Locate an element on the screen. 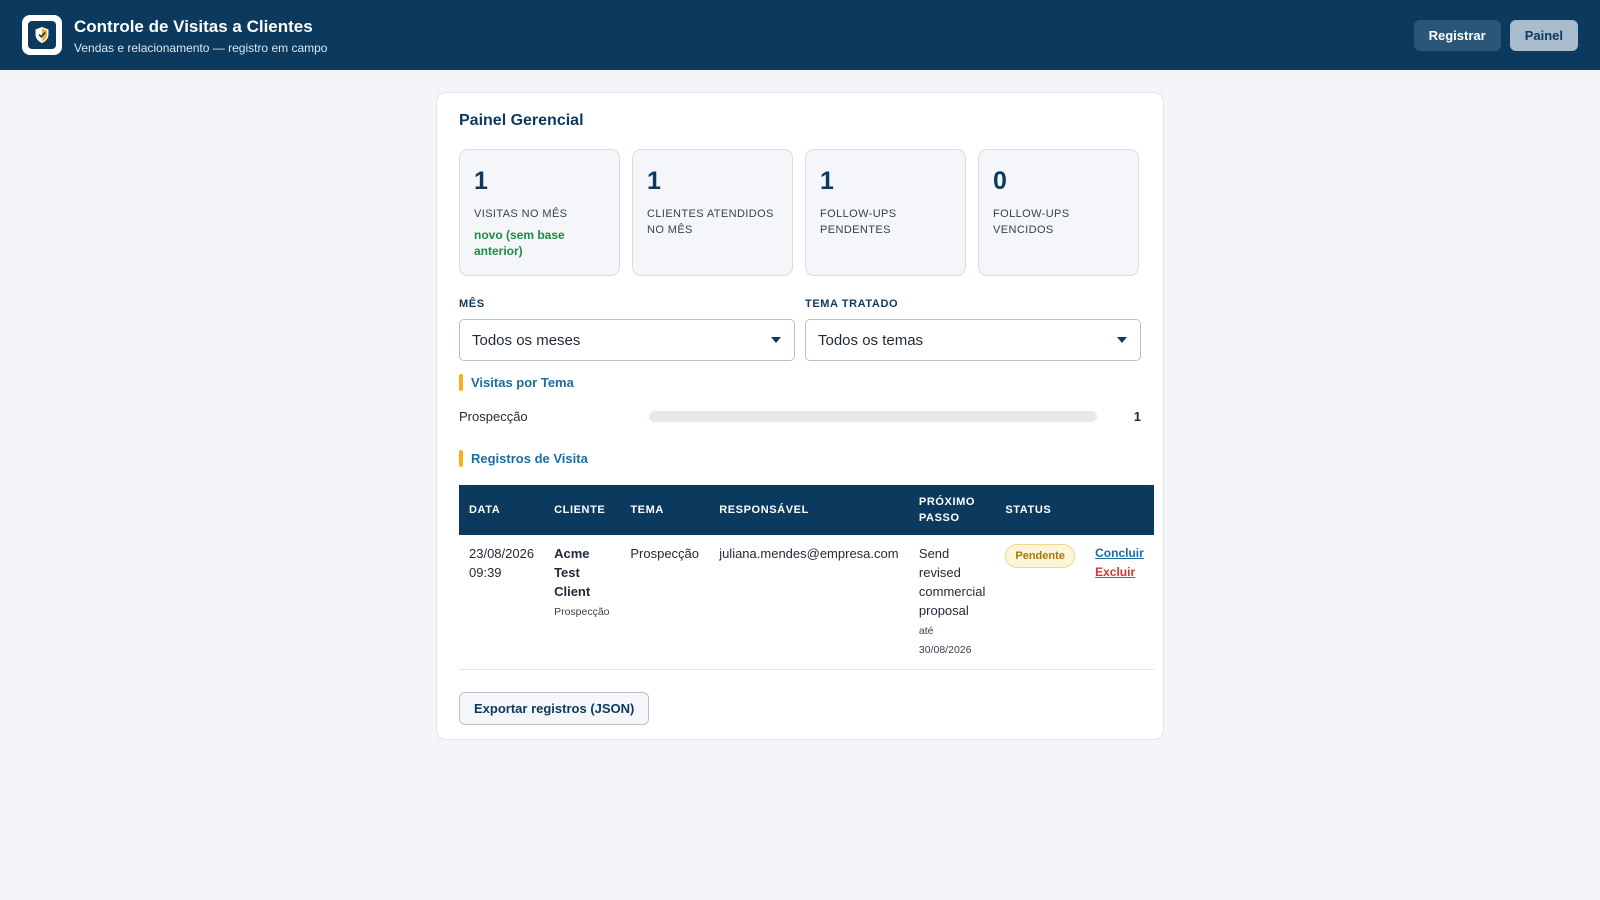 The image size is (1600, 900). stat-label: VISITAS NO MÊS is located at coordinates (521, 214).